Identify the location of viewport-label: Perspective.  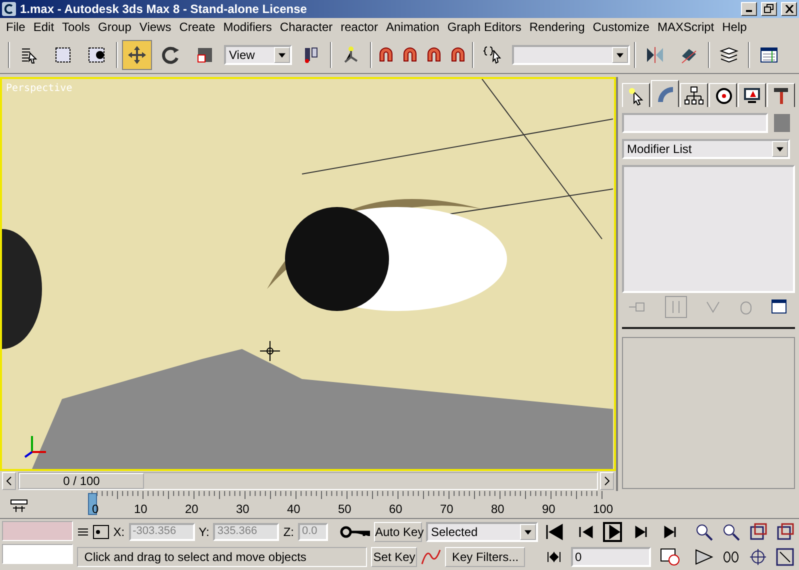
(39, 88).